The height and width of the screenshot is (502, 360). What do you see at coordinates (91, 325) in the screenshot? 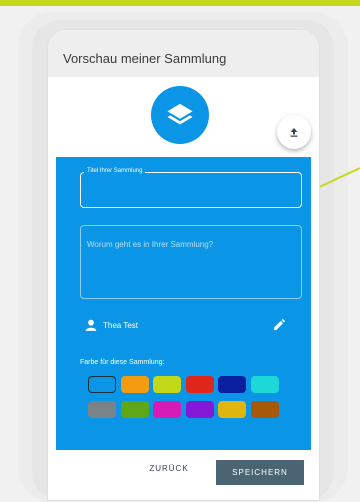
I see `person-icon` at bounding box center [91, 325].